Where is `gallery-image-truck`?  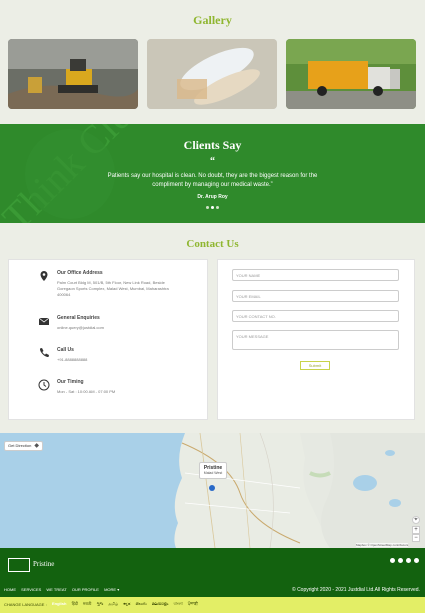
gallery-image-truck is located at coordinates (351, 74).